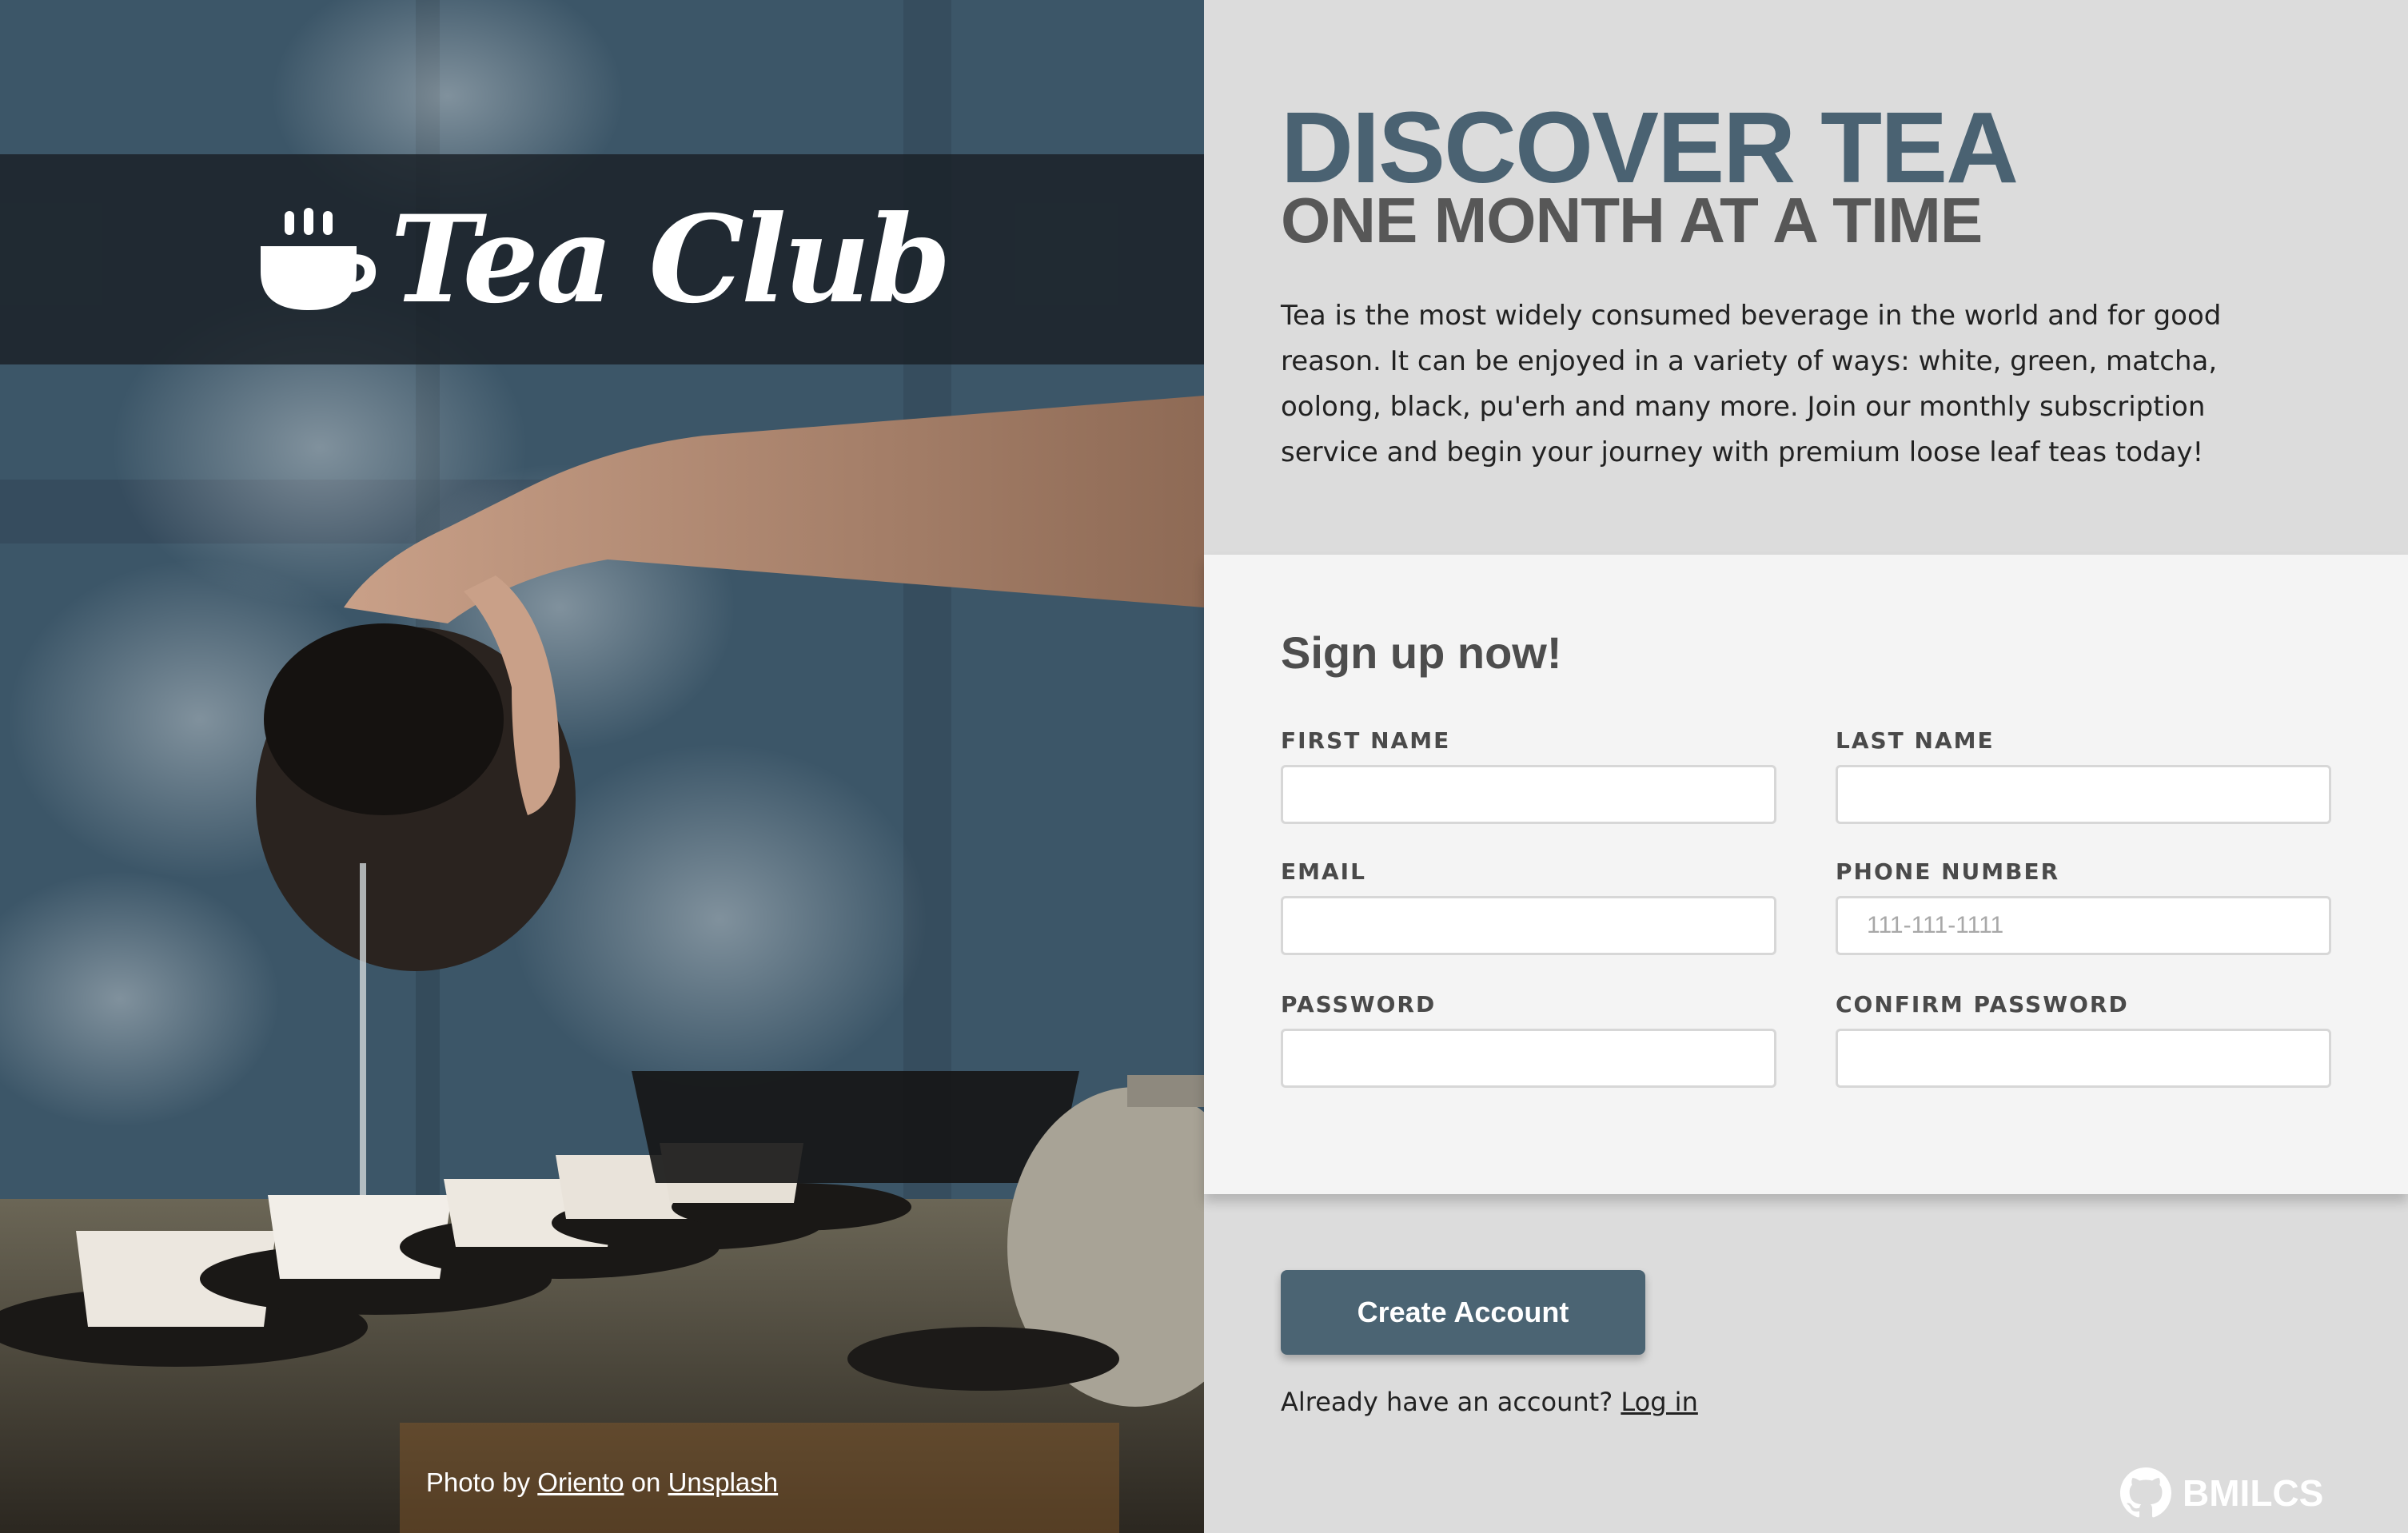 The height and width of the screenshot is (1533, 2408). What do you see at coordinates (1632, 221) in the screenshot?
I see `page-subheadline: ONE MONTH AT A TIME` at bounding box center [1632, 221].